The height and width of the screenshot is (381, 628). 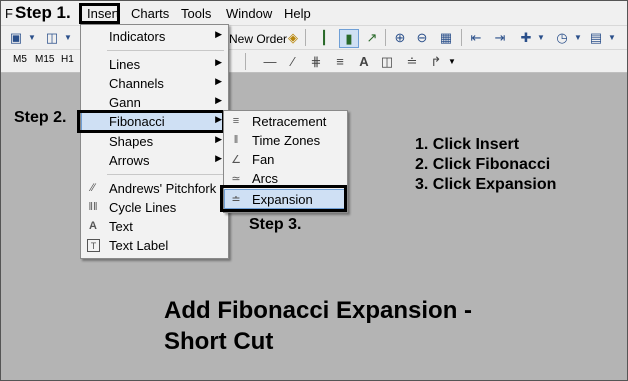 I want to click on line-chart-icon: ↗, so click(x=372, y=37).